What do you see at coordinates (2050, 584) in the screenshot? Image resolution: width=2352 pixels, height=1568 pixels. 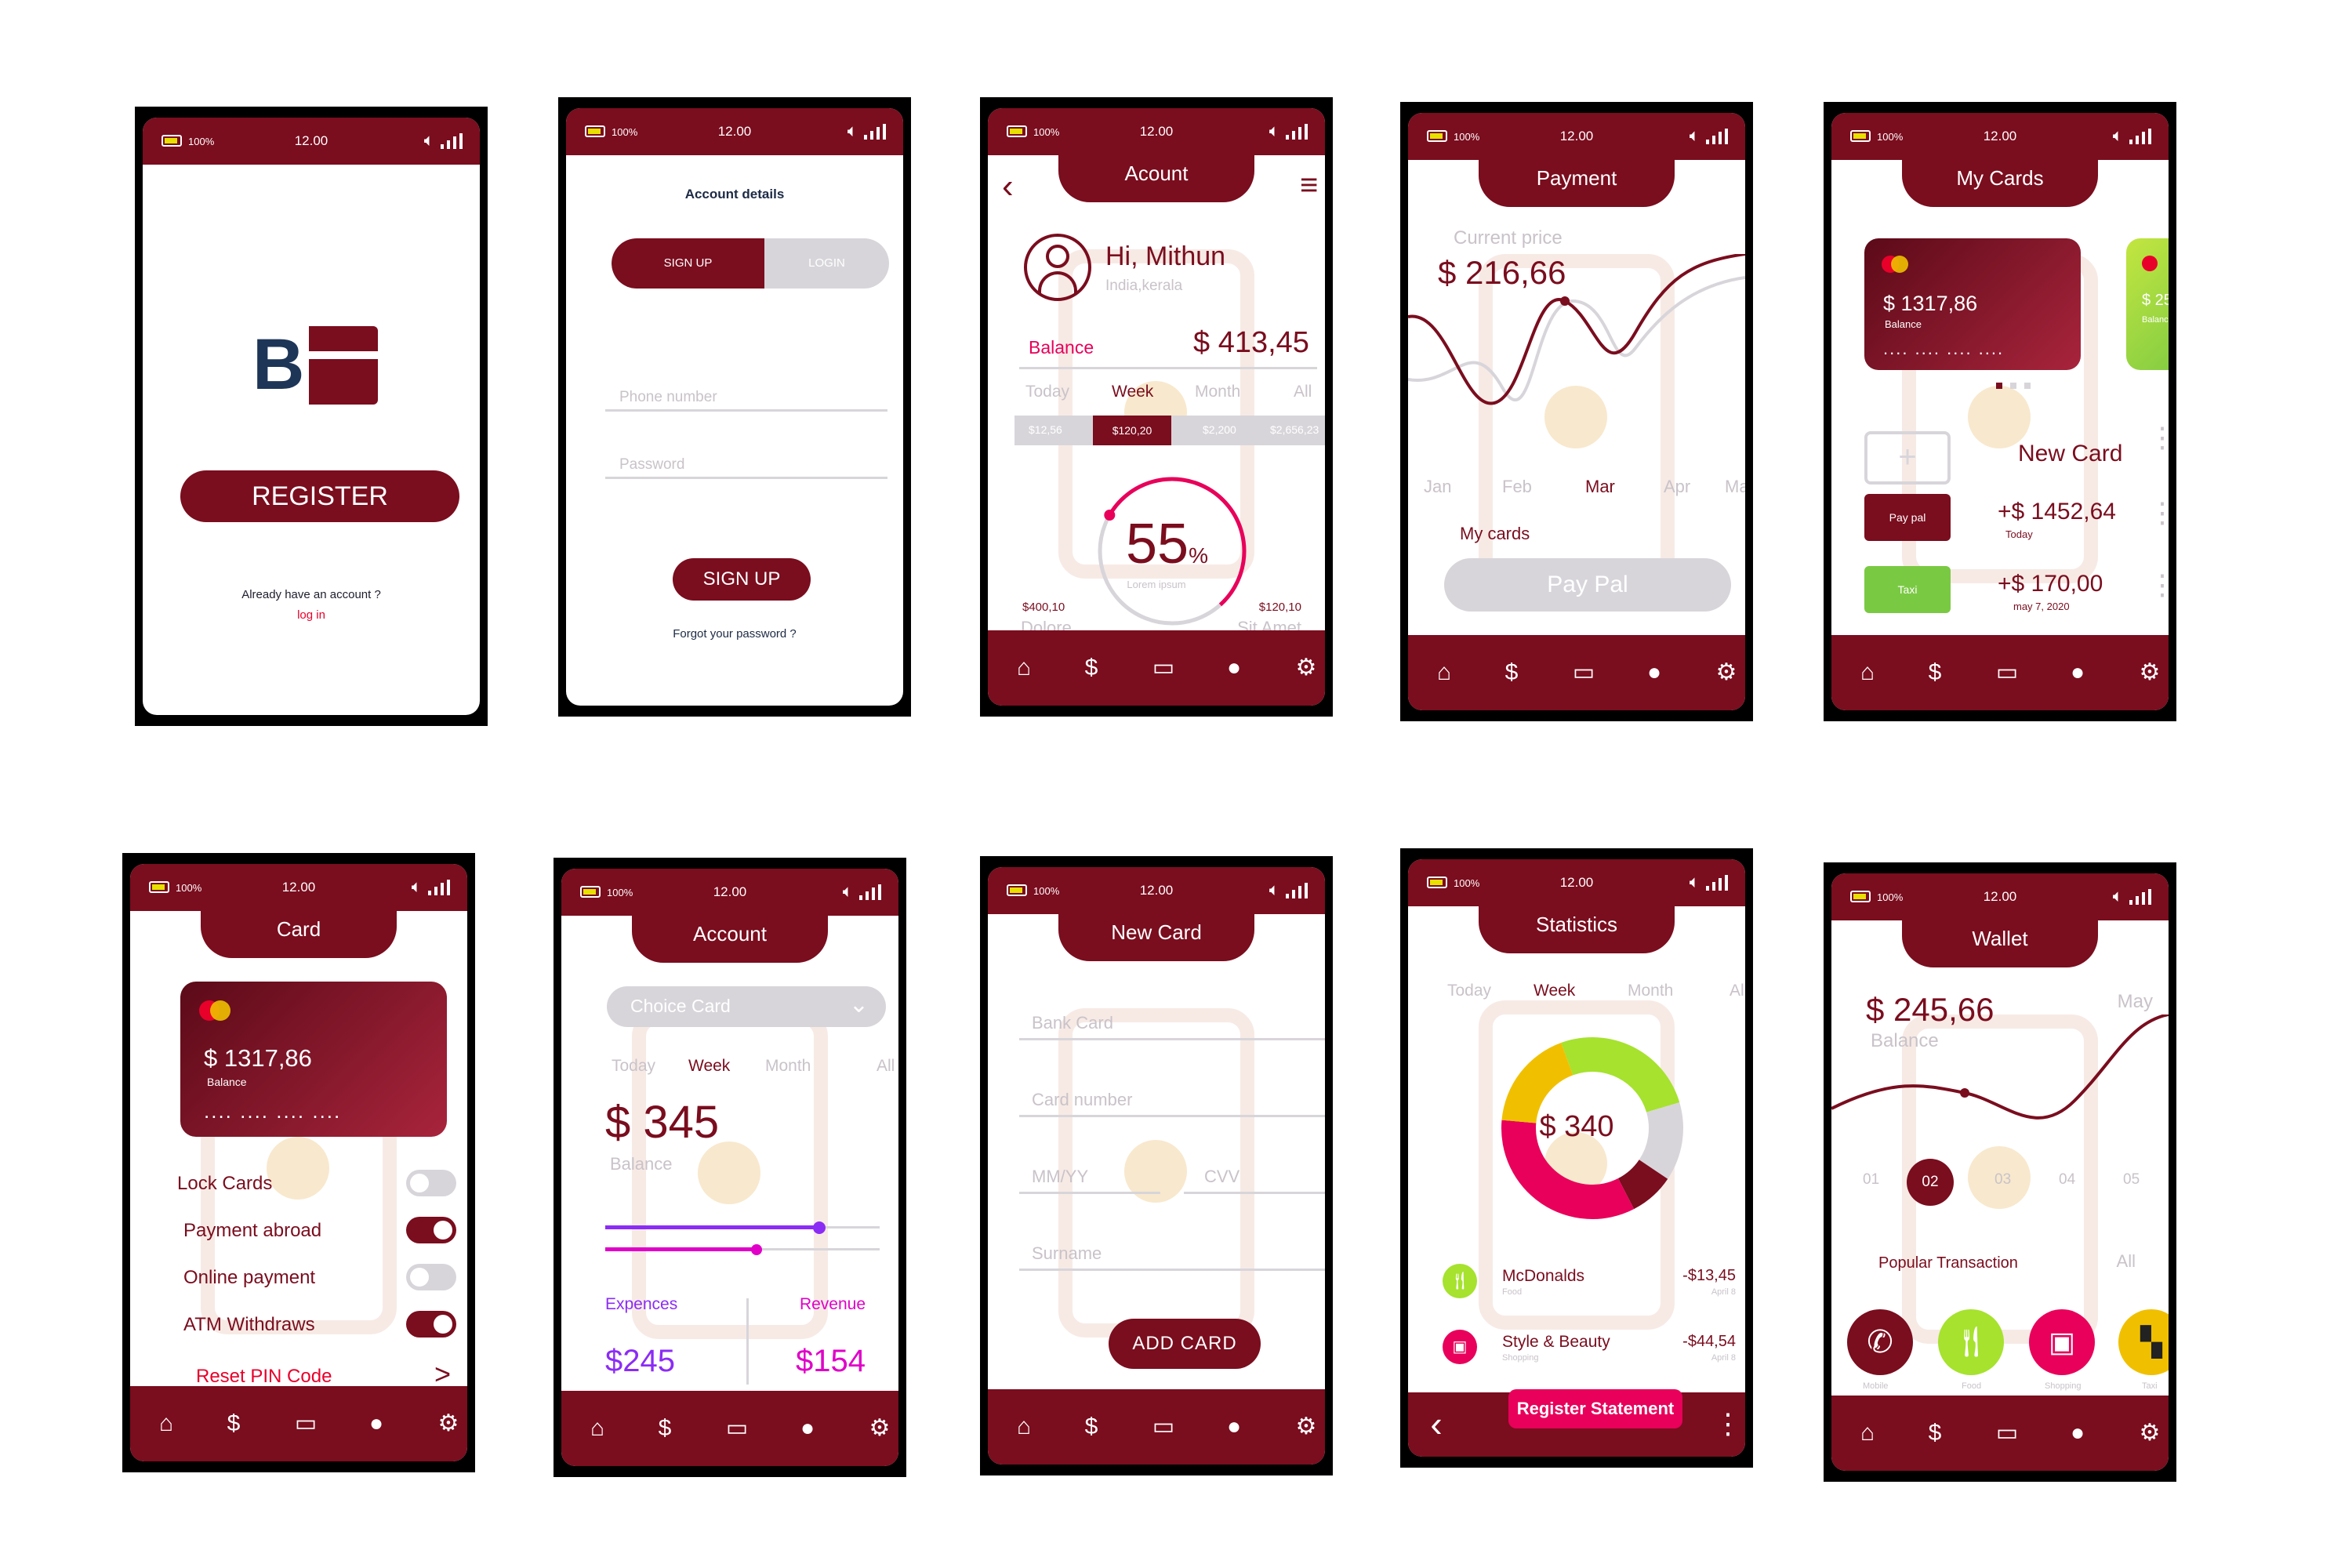 I see `transaction-amount: +$ 170,00` at bounding box center [2050, 584].